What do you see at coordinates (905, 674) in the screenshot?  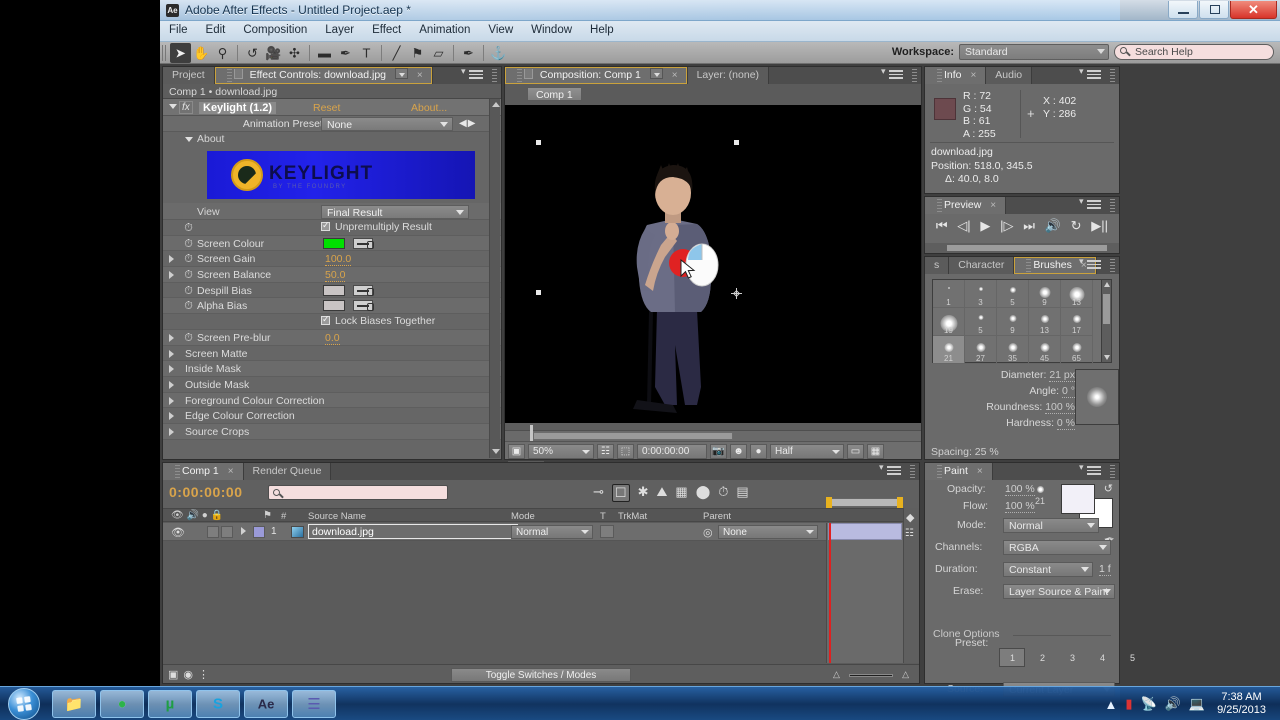 I see `zoom-in-icon: △` at bounding box center [905, 674].